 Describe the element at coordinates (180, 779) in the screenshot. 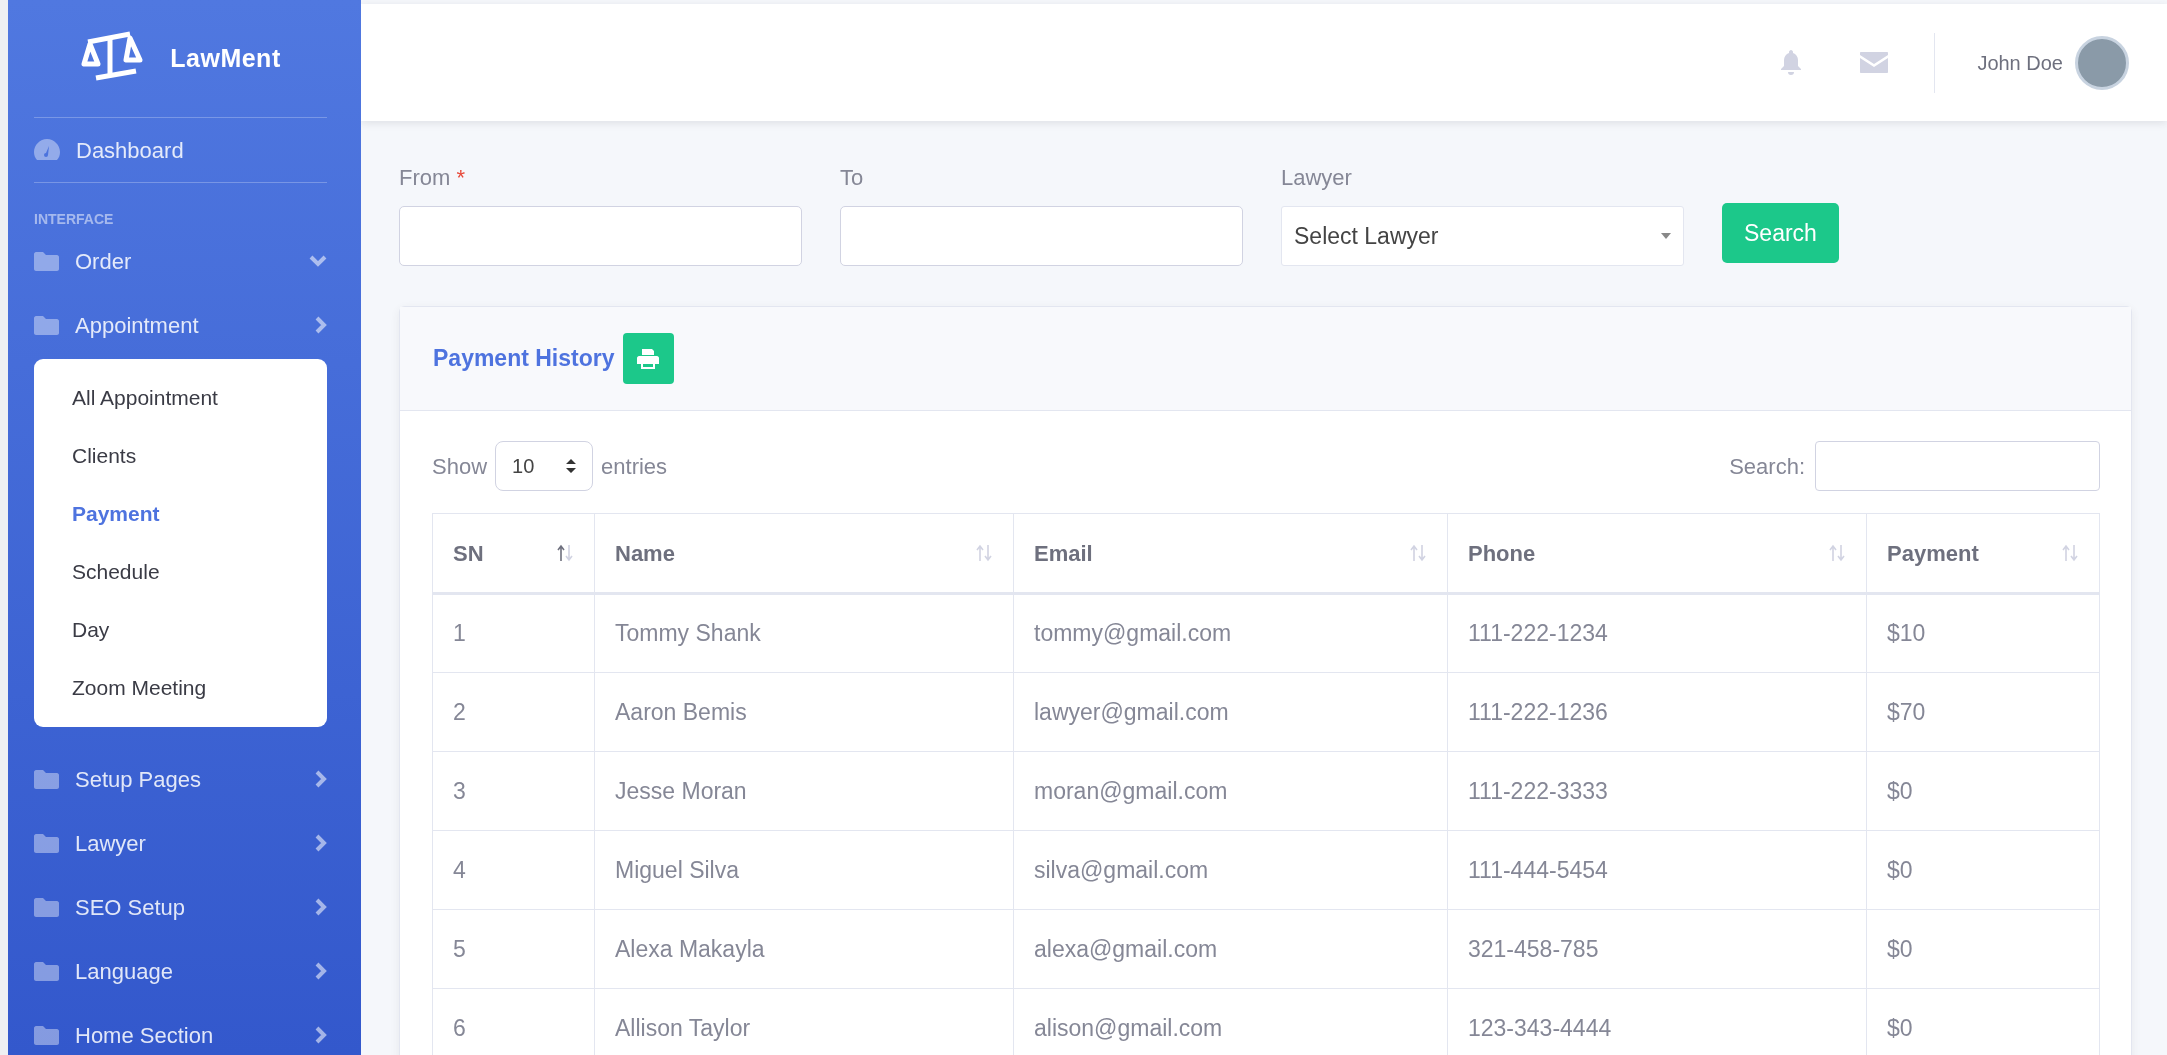

I see `sidebar-item: Setup Pages` at that location.